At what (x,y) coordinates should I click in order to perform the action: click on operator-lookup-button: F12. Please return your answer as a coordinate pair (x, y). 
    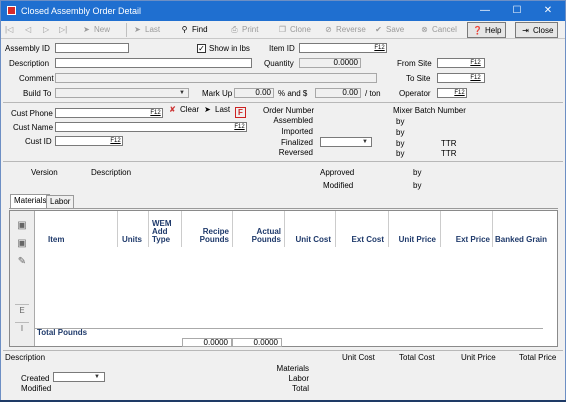
    Looking at the image, I should click on (459, 93).